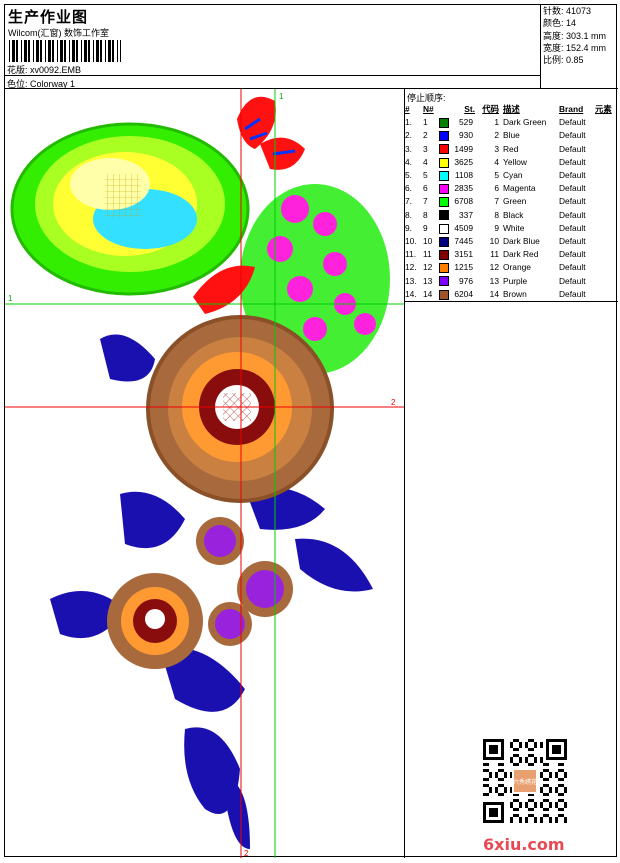  Describe the element at coordinates (517, 267) in the screenshot. I see `row-description: Orange` at that location.